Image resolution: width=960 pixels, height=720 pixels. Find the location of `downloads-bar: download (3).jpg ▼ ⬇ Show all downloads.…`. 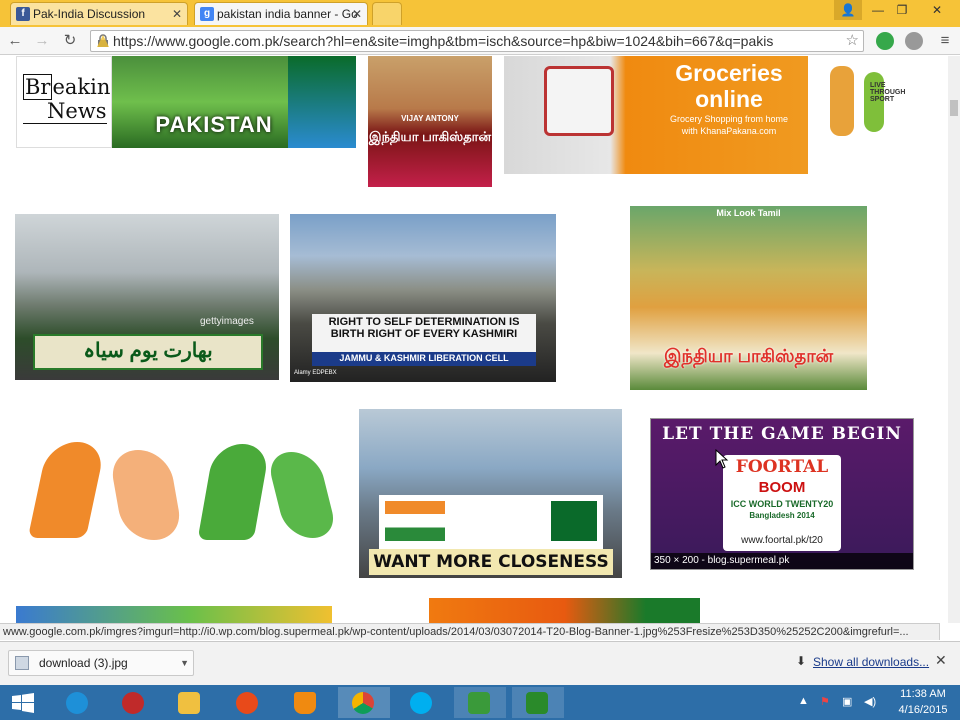

downloads-bar: download (3).jpg ▼ ⬇ Show all downloads.… is located at coordinates (480, 663).